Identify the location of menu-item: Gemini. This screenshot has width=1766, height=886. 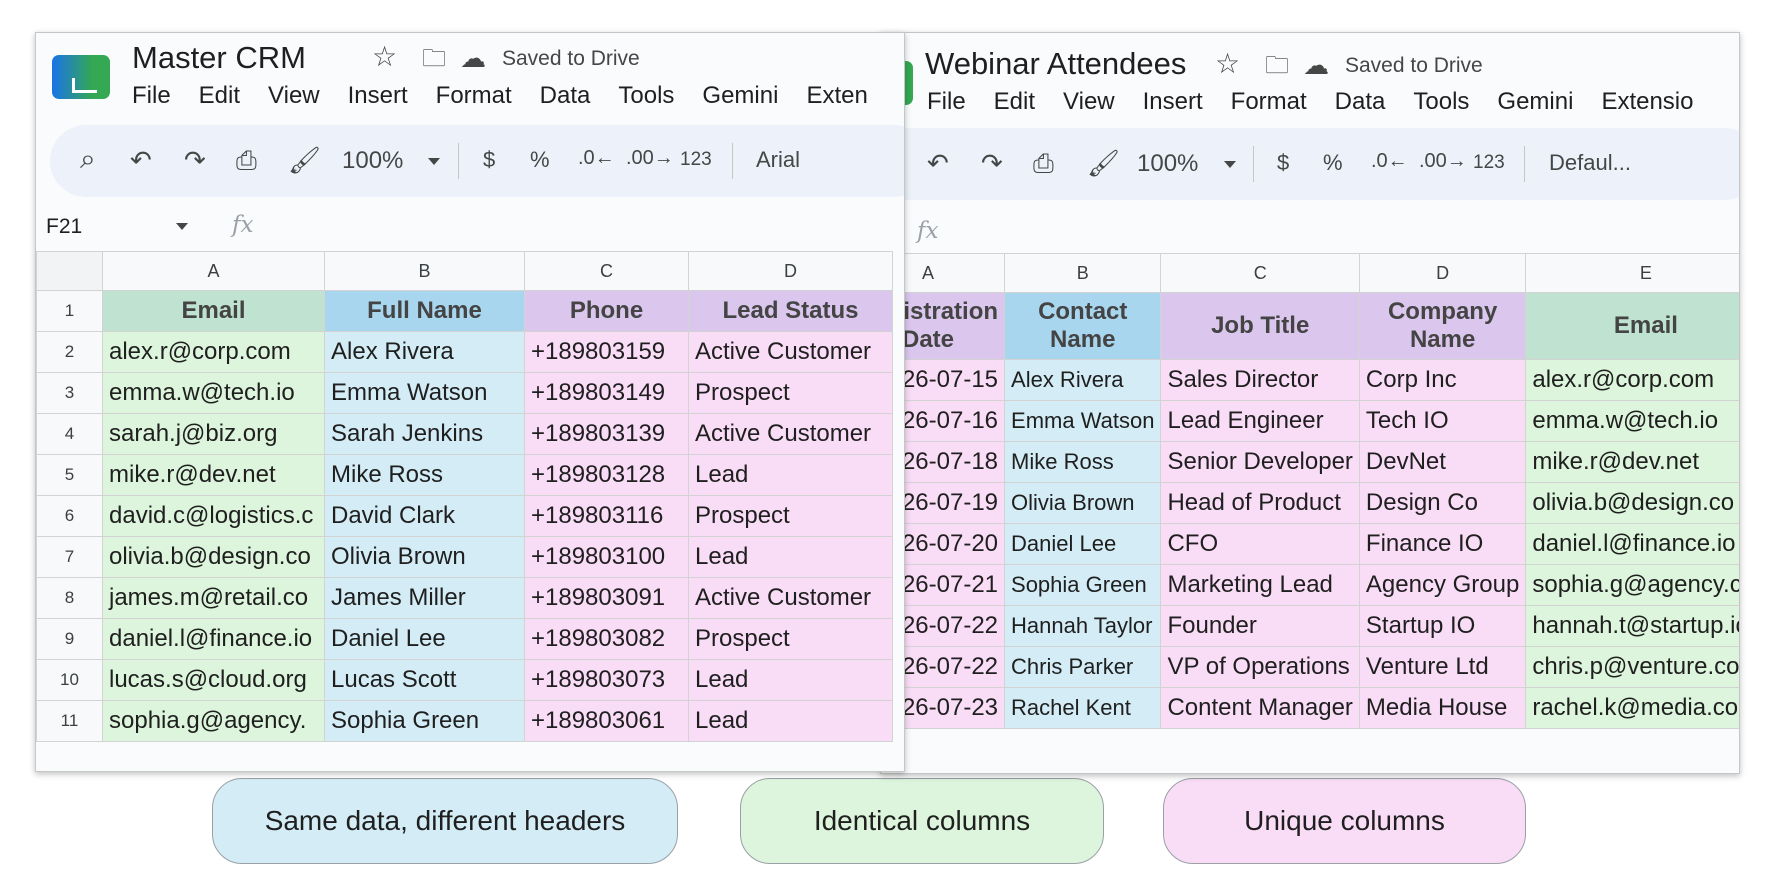
(740, 96).